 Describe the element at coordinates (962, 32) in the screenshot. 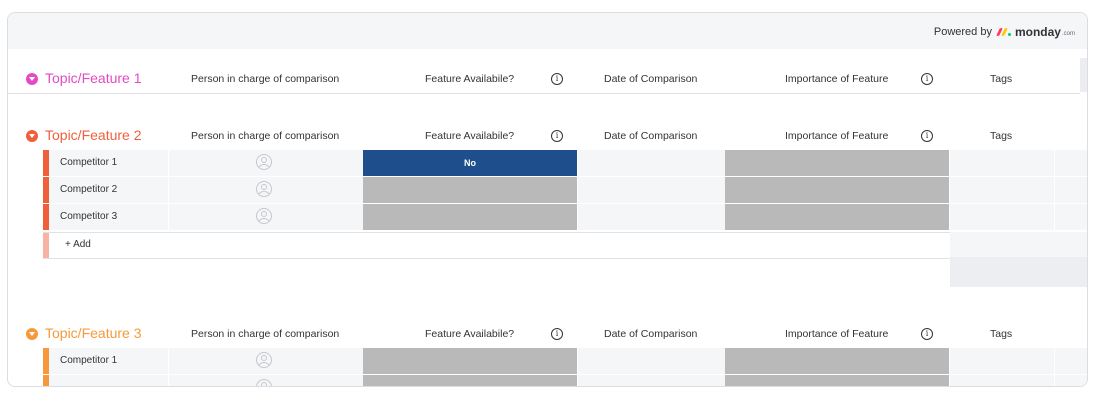

I see `powered-by-label: Powered by` at that location.